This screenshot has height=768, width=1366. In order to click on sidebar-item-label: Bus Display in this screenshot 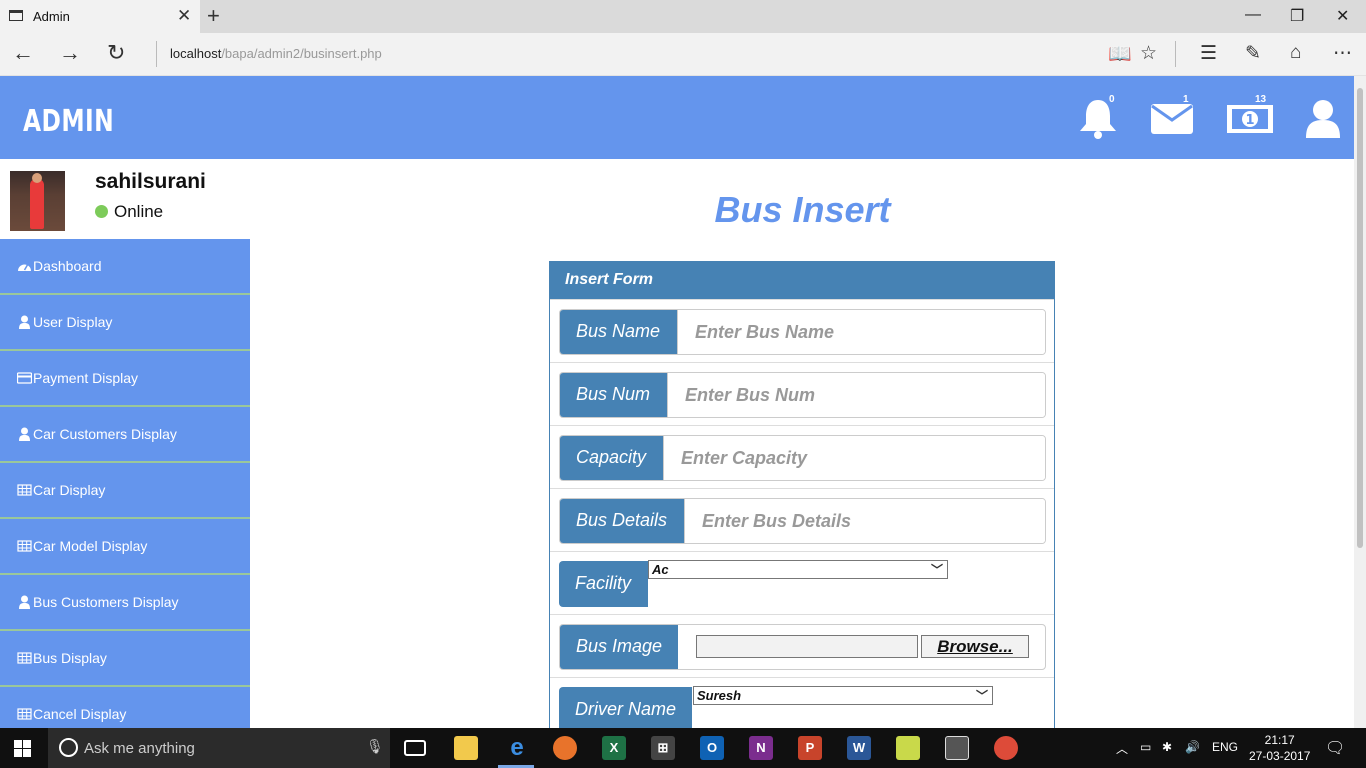, I will do `click(70, 658)`.